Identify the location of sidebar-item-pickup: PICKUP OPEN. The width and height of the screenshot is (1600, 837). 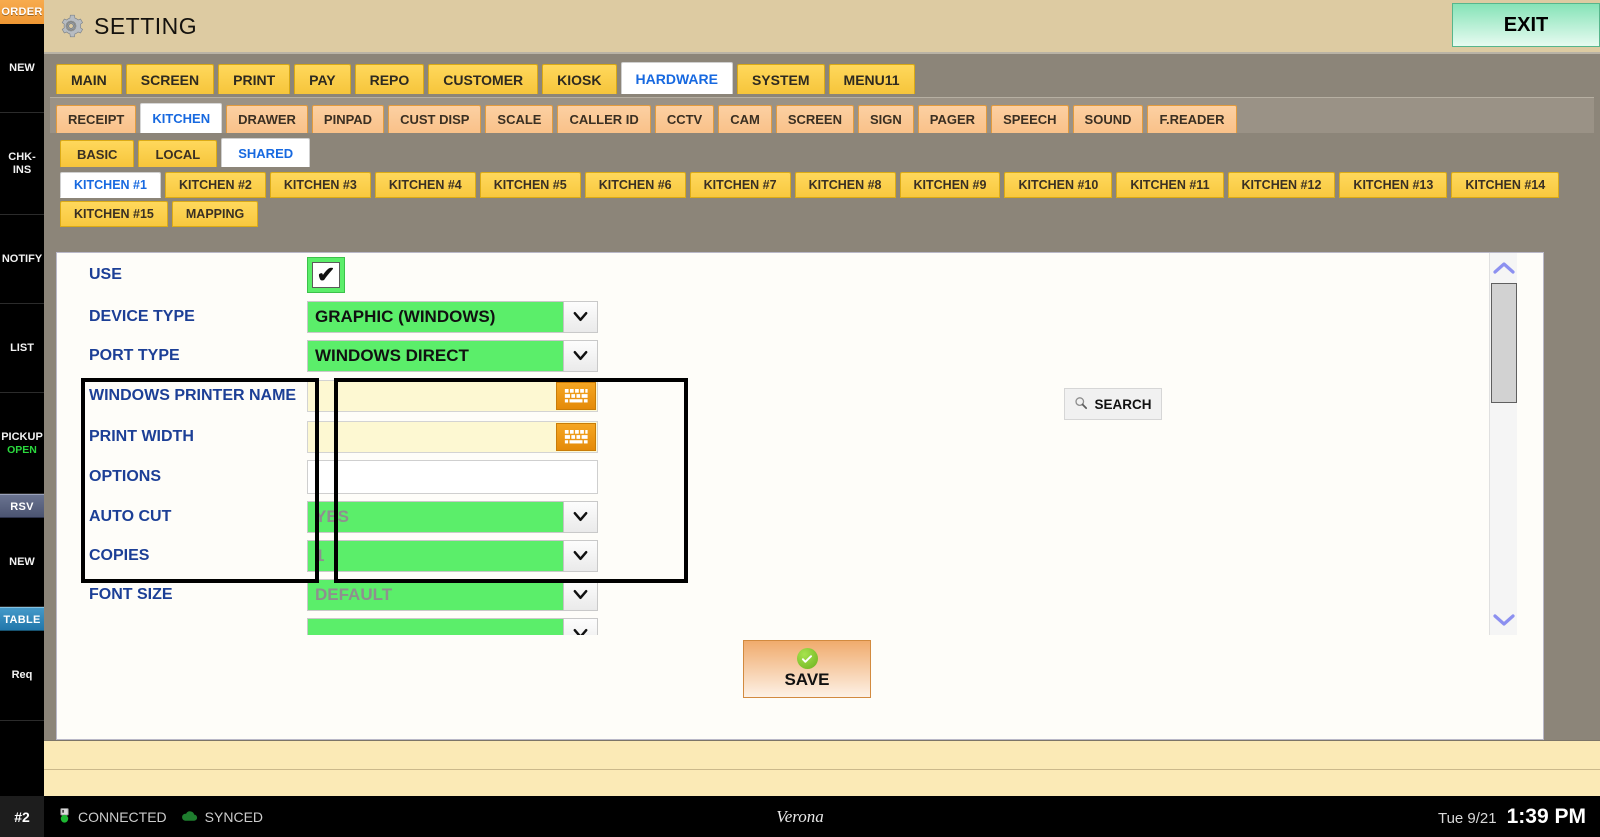
(22, 444).